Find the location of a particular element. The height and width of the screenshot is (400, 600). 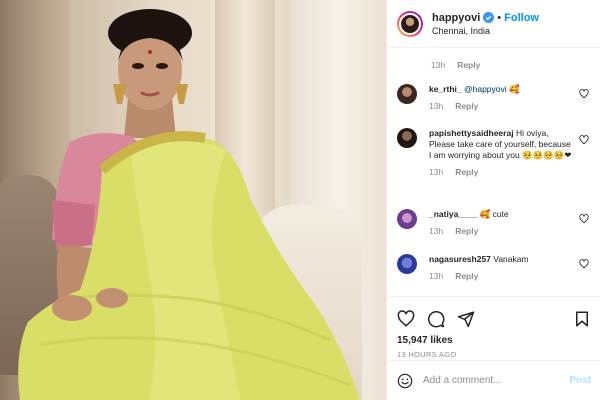

verified-badge-icon is located at coordinates (489, 17).